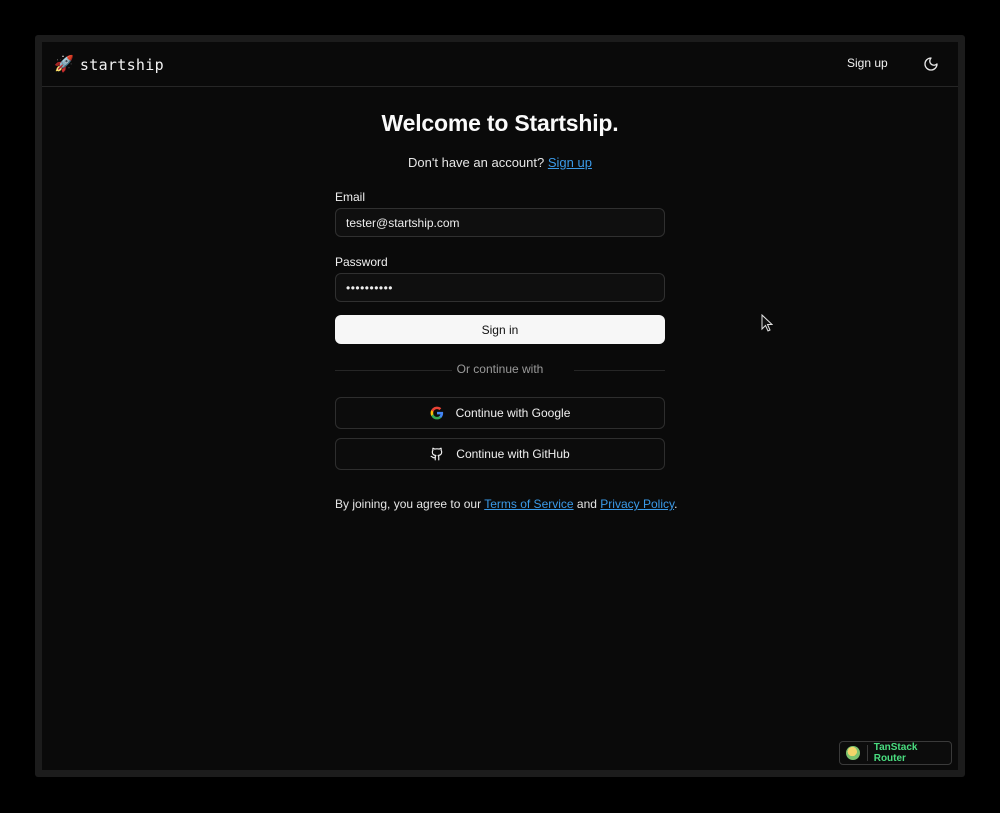 This screenshot has height=813, width=1000. I want to click on github-signin-button: Continue with GitHub, so click(500, 454).